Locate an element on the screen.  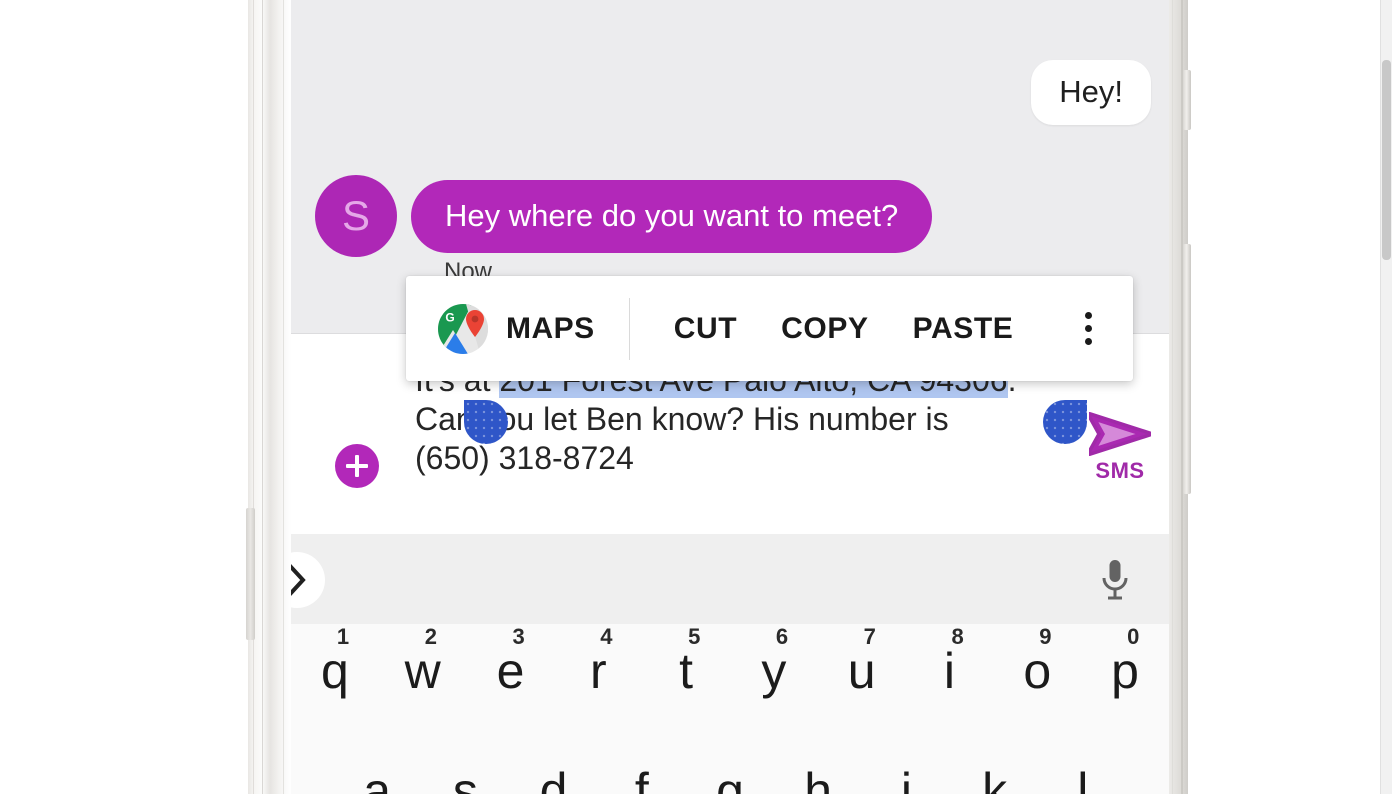
menu-item-maps-label: MAPS is located at coordinates (550, 328).